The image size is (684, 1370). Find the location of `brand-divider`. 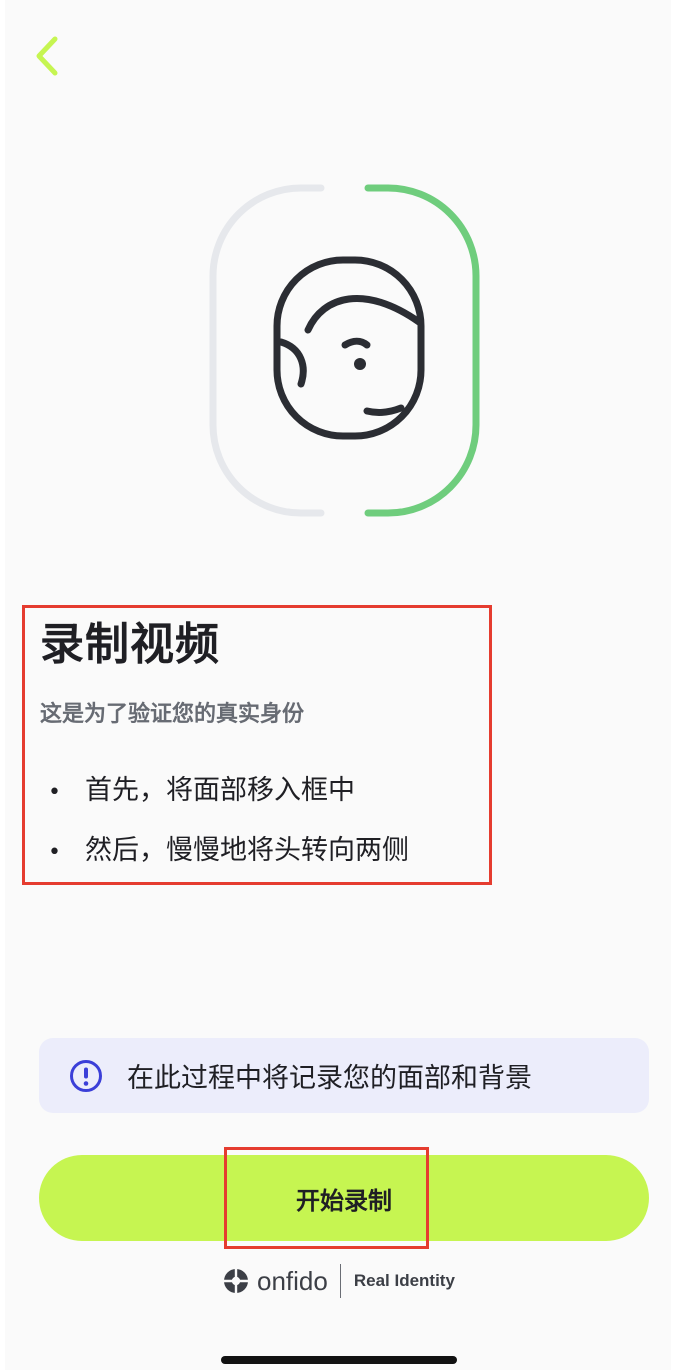

brand-divider is located at coordinates (340, 1281).